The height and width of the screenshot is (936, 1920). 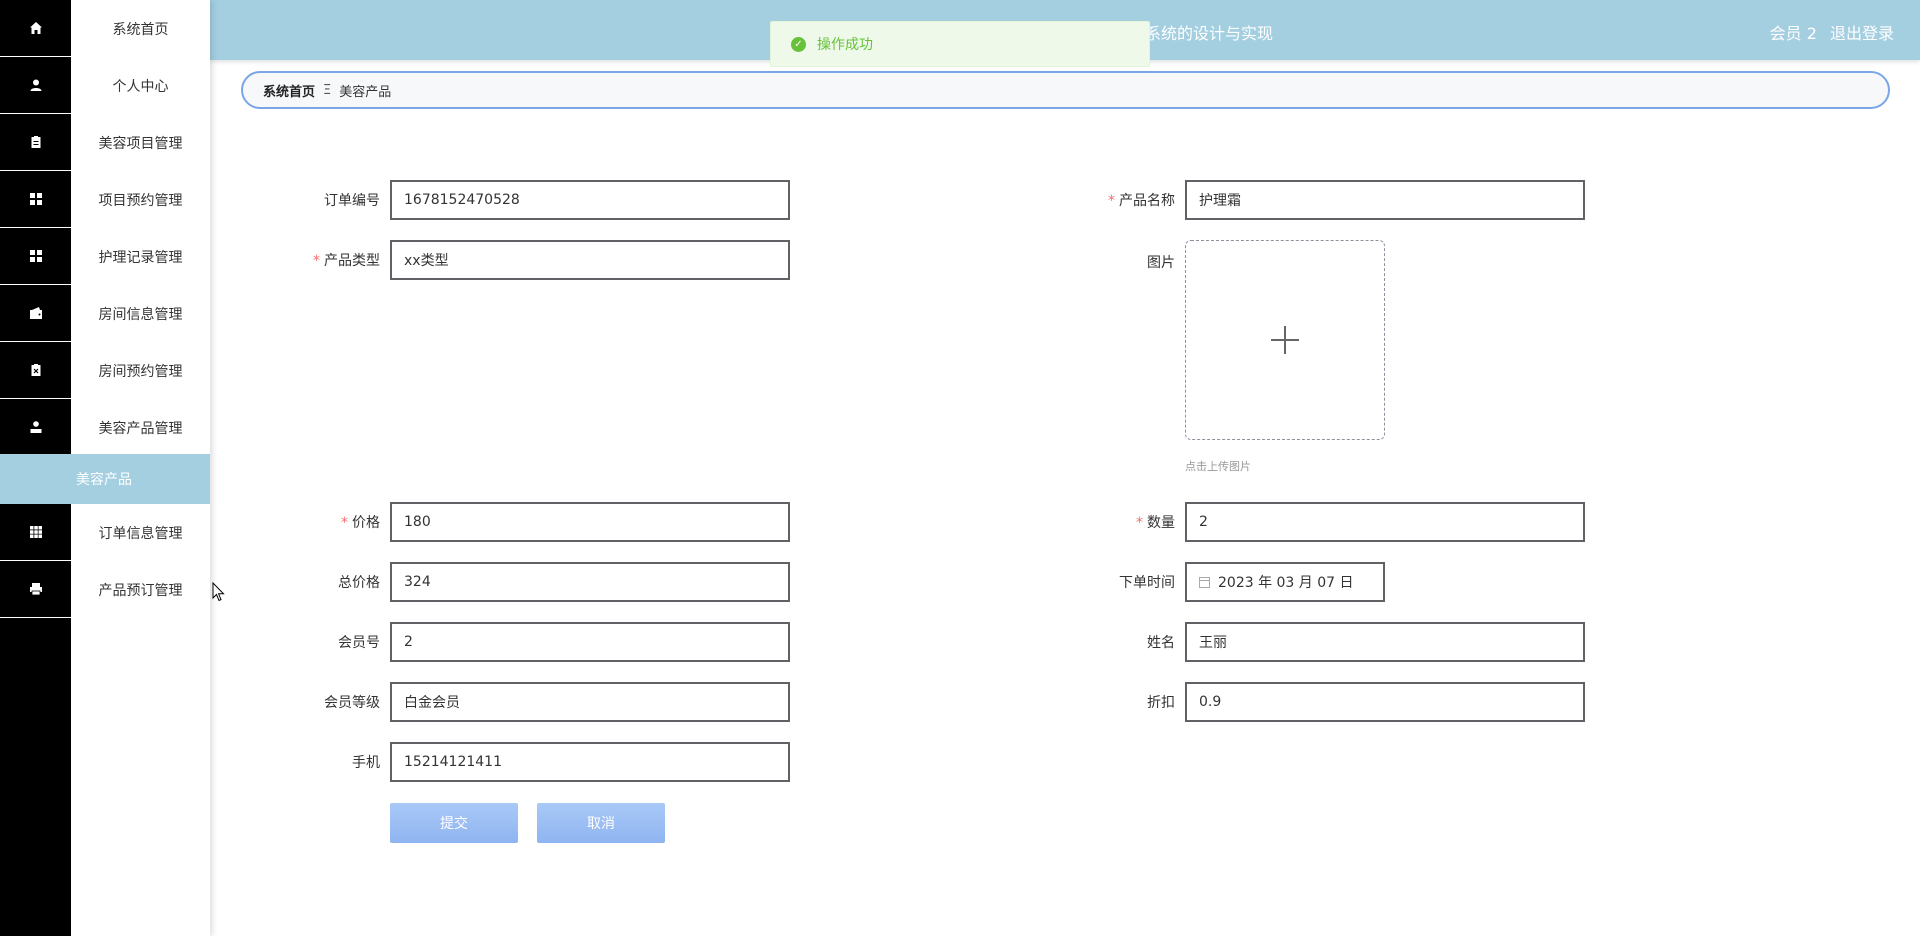 I want to click on image-label: 图片, so click(x=1161, y=263).